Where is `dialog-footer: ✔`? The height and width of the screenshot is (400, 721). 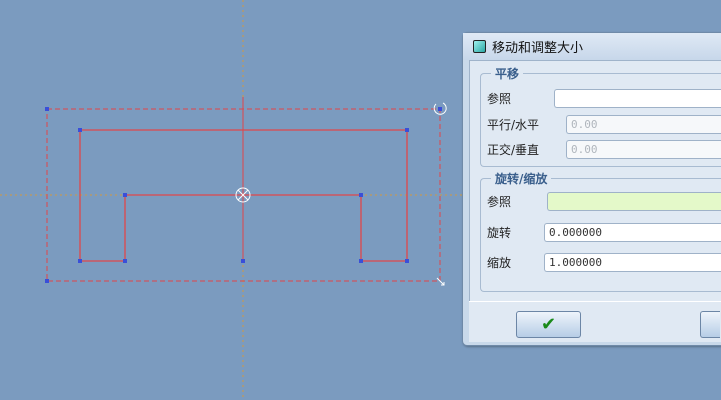
dialog-footer: ✔ is located at coordinates (595, 321).